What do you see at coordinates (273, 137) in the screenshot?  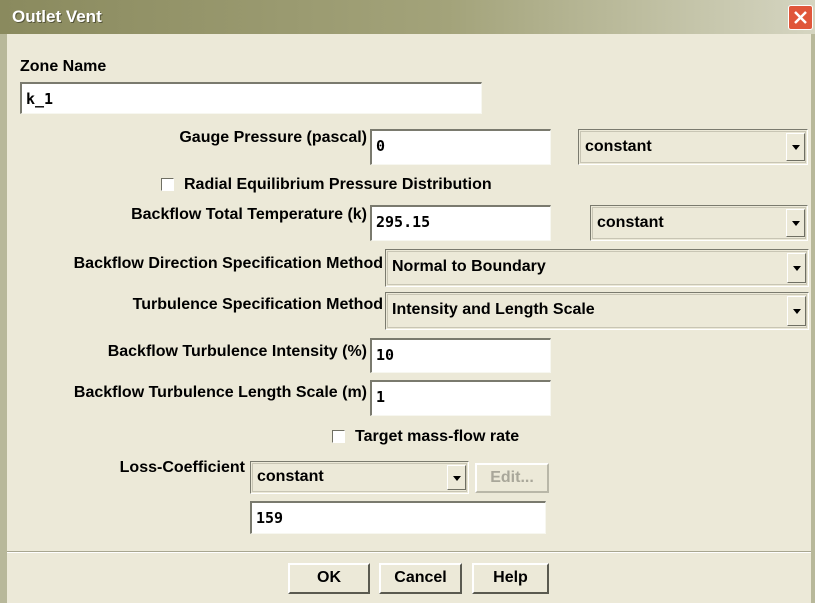 I see `gauge-pressure-label: Gauge Pressure (pascal)` at bounding box center [273, 137].